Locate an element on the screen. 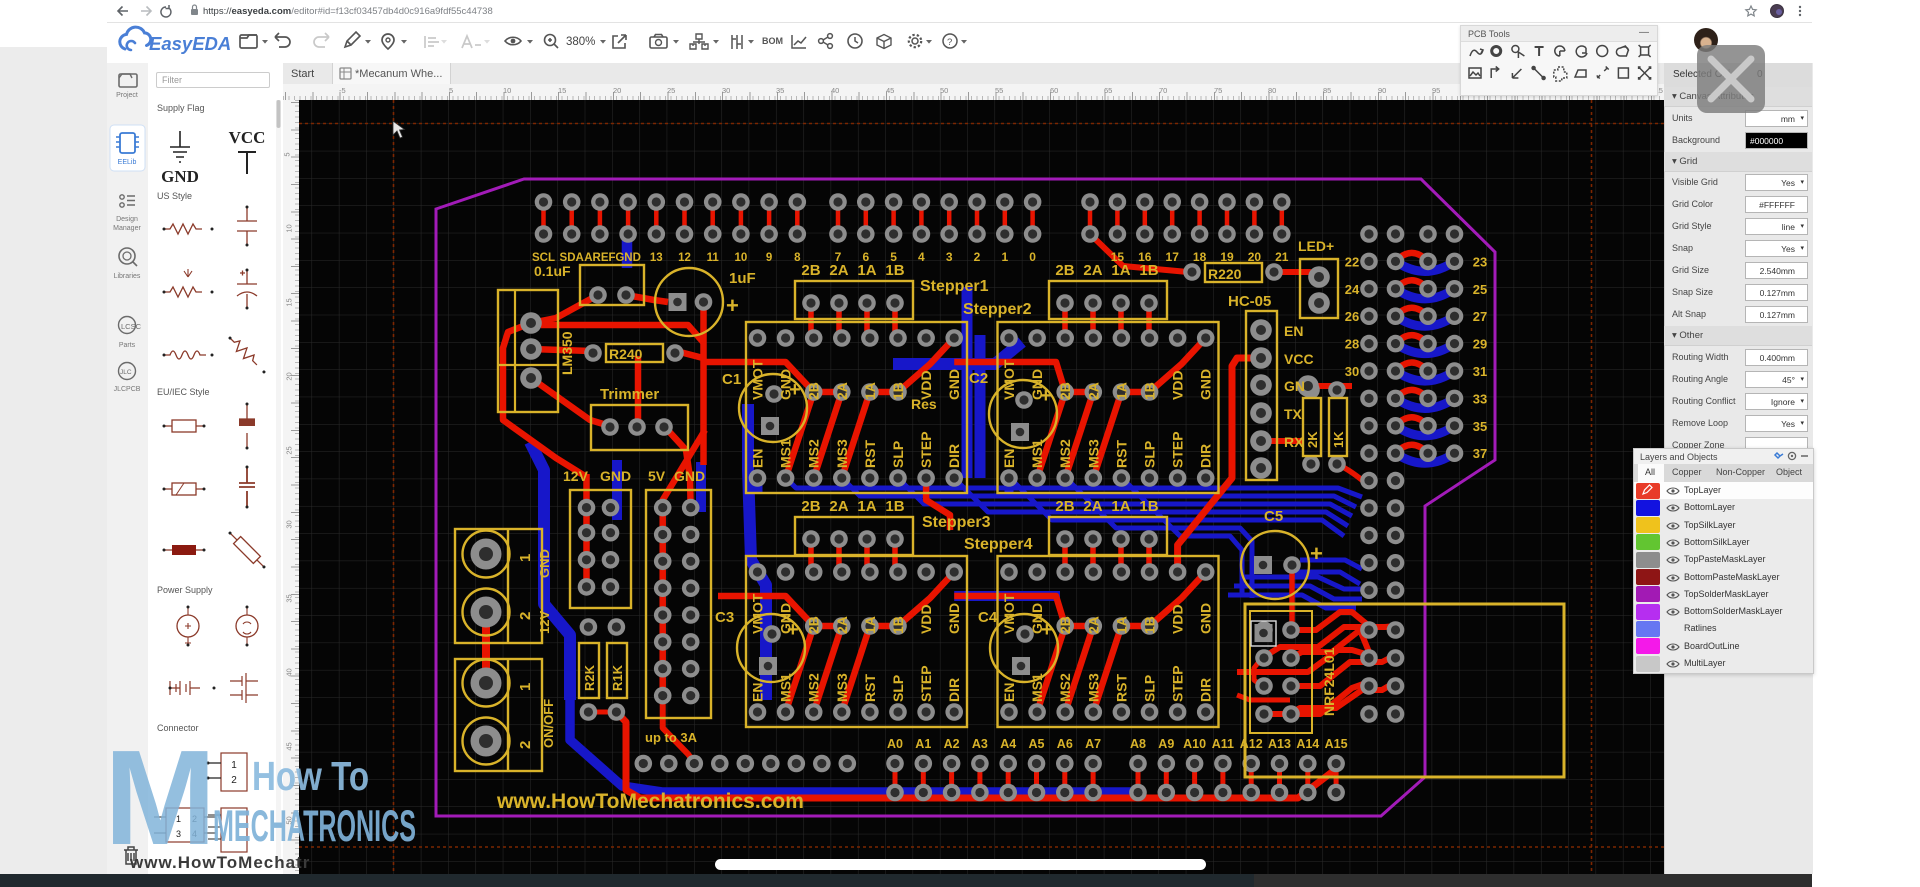 This screenshot has height=887, width=1920. svg-text: 11 is located at coordinates (713, 258).